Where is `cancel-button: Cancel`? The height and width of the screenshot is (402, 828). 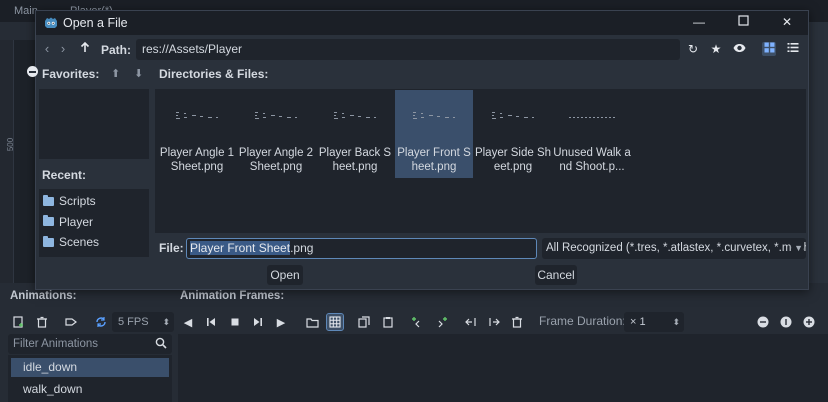
cancel-button: Cancel is located at coordinates (556, 275).